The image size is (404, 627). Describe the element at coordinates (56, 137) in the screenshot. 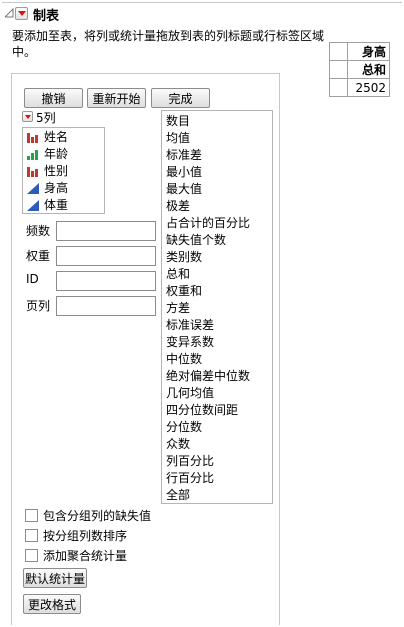

I see `column-label: 姓名` at that location.